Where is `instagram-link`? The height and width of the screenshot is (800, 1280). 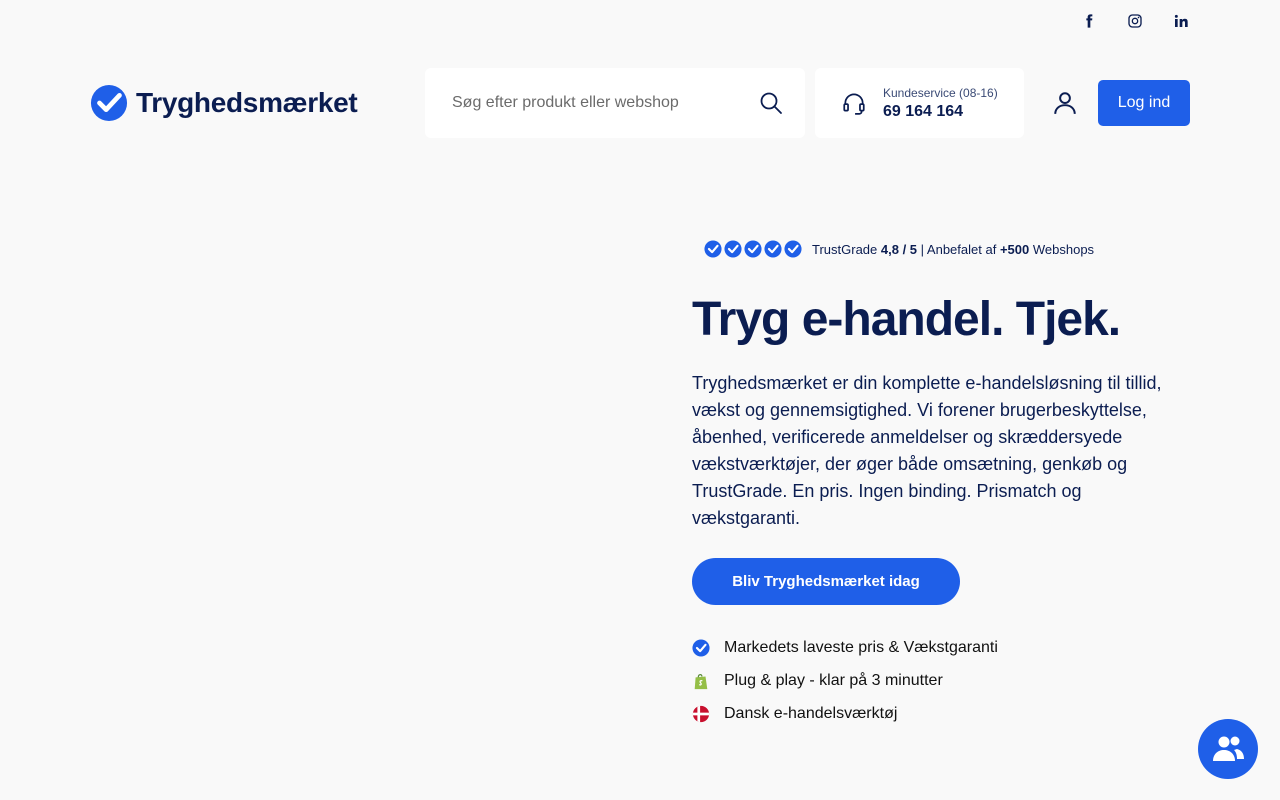
instagram-link is located at coordinates (1135, 21).